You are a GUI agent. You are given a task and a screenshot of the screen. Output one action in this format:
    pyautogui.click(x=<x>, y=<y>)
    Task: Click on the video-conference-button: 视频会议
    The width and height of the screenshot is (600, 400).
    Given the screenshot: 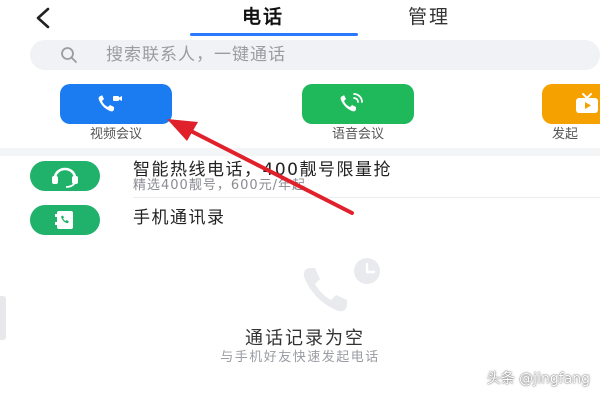 What is the action you would take?
    pyautogui.click(x=116, y=114)
    